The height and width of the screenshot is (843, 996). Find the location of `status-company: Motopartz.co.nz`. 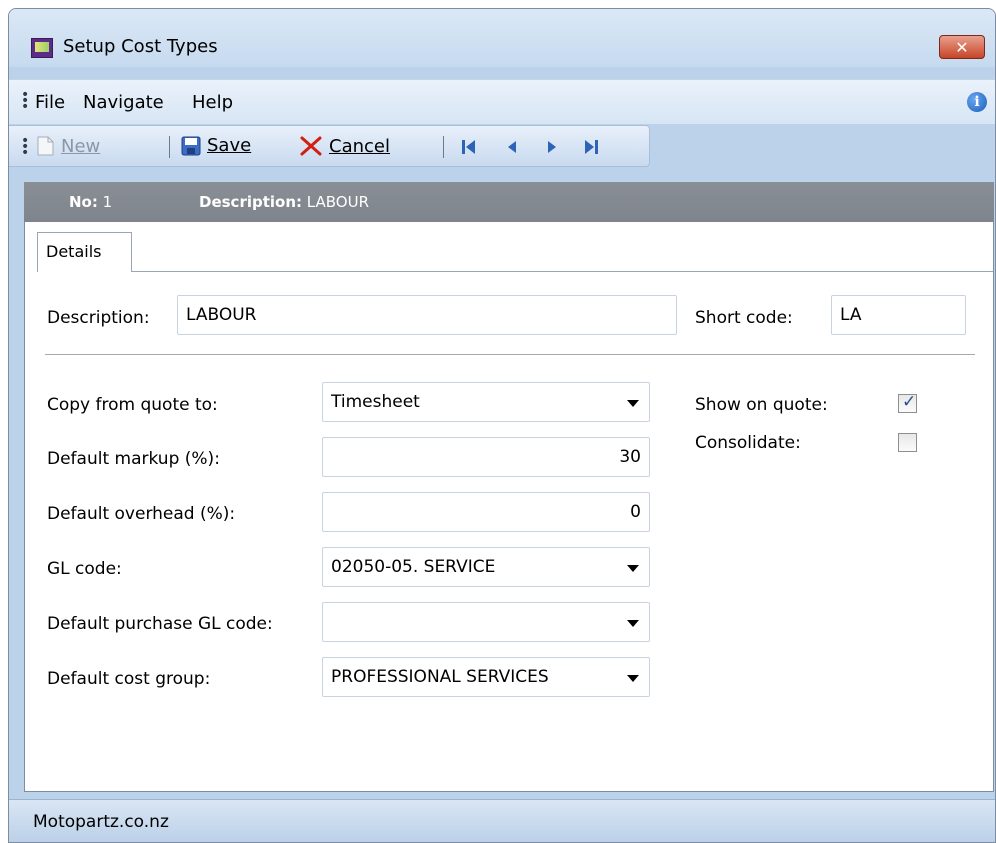

status-company: Motopartz.co.nz is located at coordinates (101, 822).